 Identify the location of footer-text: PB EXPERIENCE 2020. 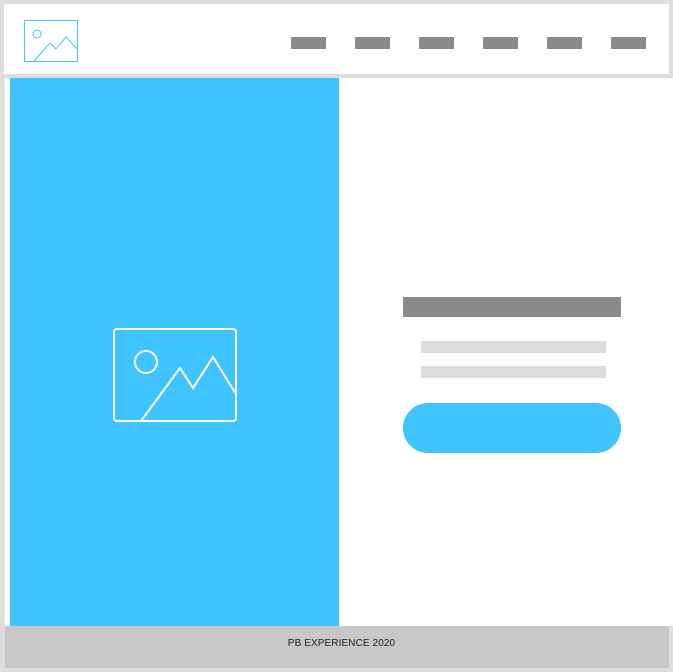
(341, 643).